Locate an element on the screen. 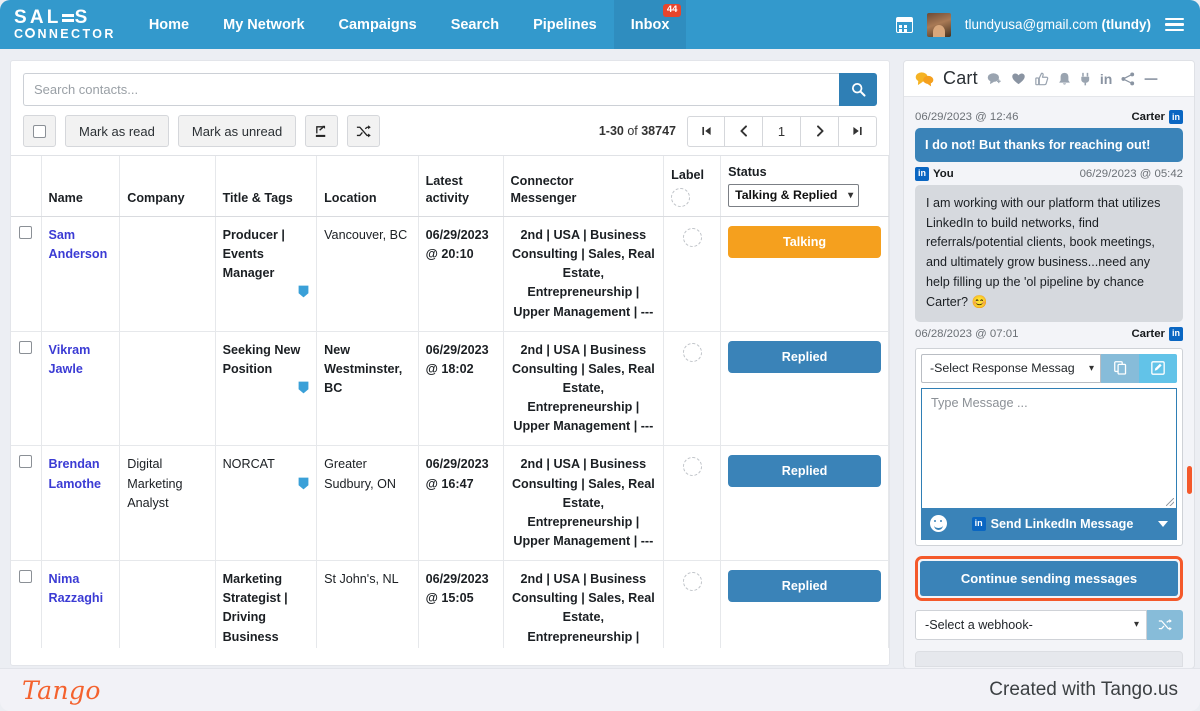 The height and width of the screenshot is (711, 1200). thumbs-up-icon is located at coordinates (1042, 79).